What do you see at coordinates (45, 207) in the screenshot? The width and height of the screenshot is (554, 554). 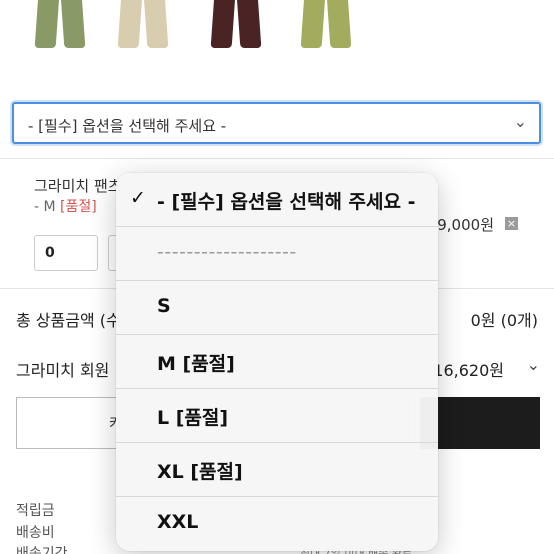 I see `selected-option-size: - M` at bounding box center [45, 207].